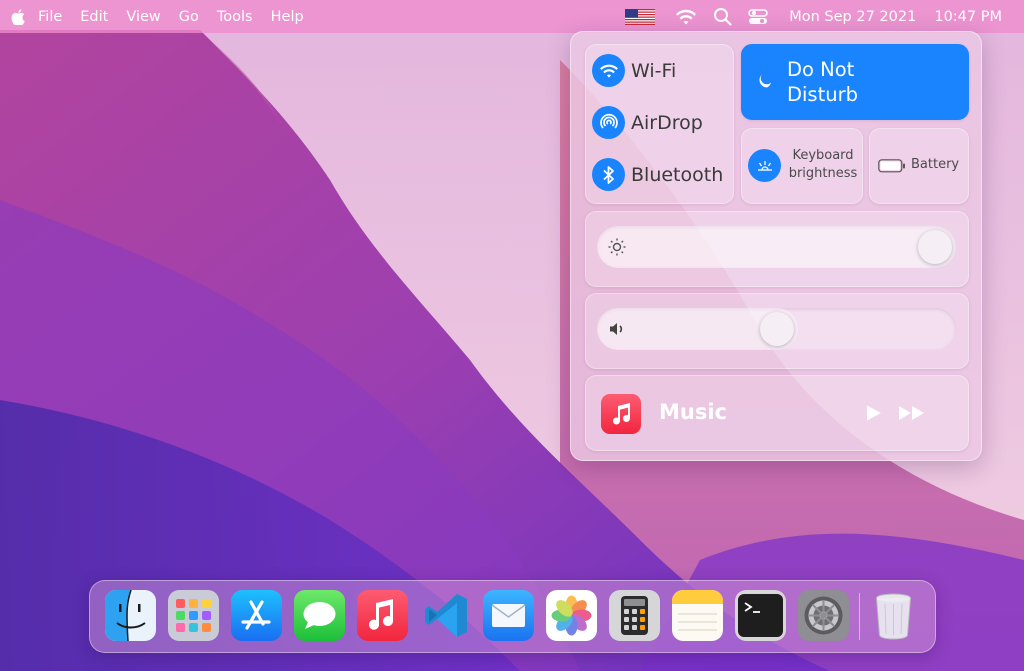 This screenshot has width=1024, height=671. I want to click on menu-go: Go, so click(189, 17).